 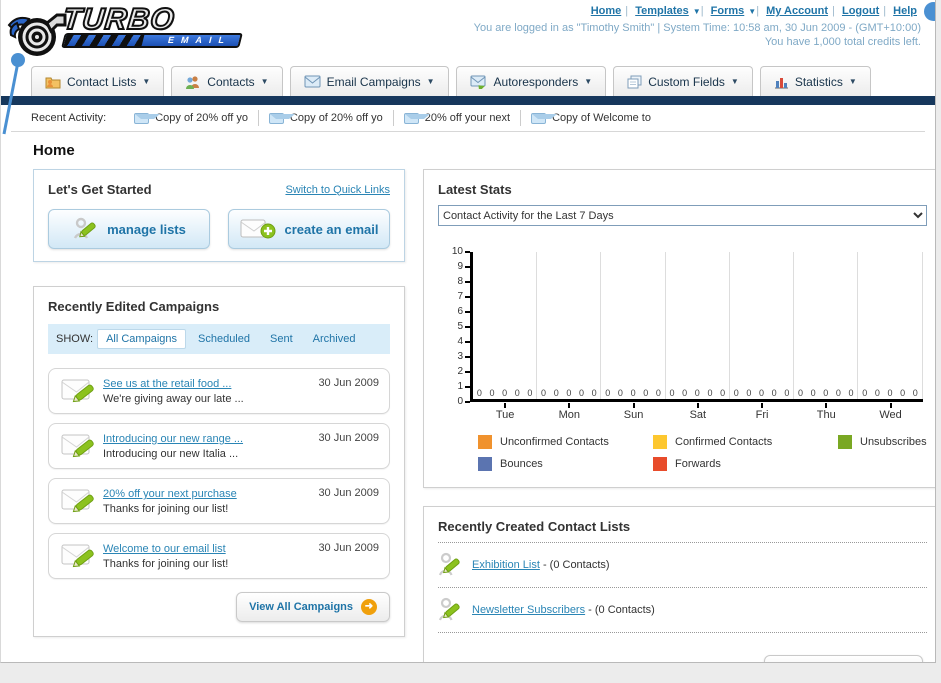 I want to click on tab-label: Autoresponders, so click(x=536, y=81).